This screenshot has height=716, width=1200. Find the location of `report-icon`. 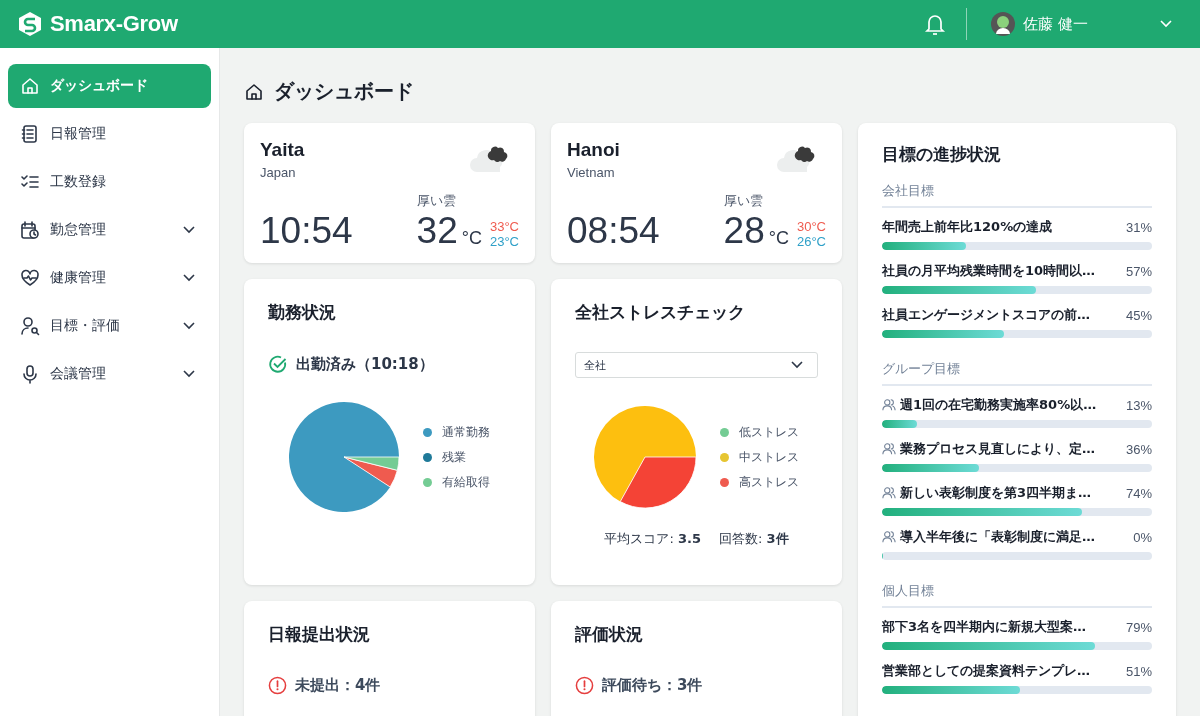

report-icon is located at coordinates (30, 134).